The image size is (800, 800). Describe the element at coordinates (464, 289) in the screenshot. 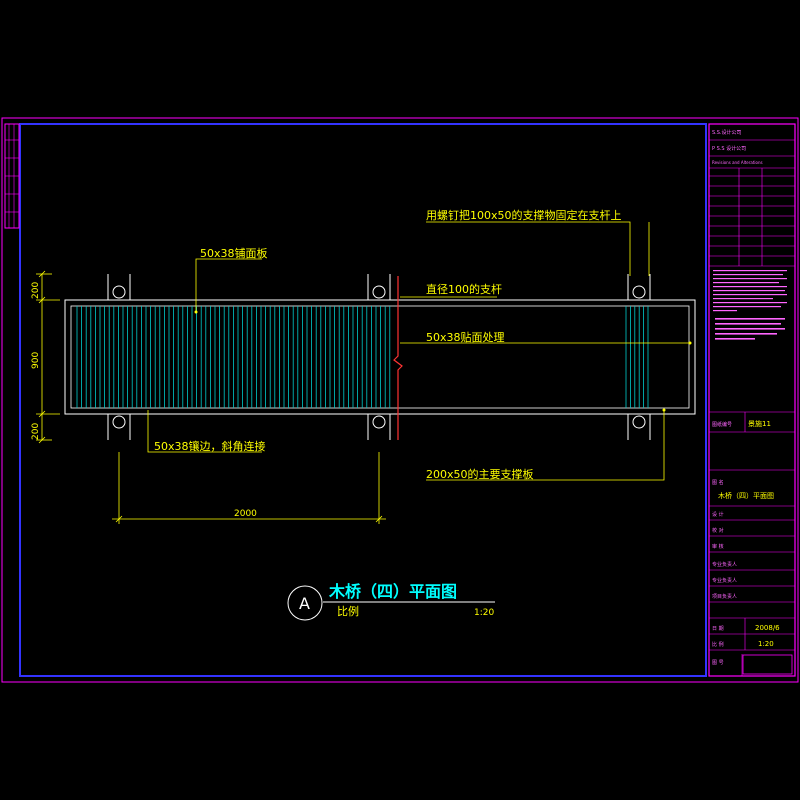

I see `annotation-post: 直径100的支杆` at that location.